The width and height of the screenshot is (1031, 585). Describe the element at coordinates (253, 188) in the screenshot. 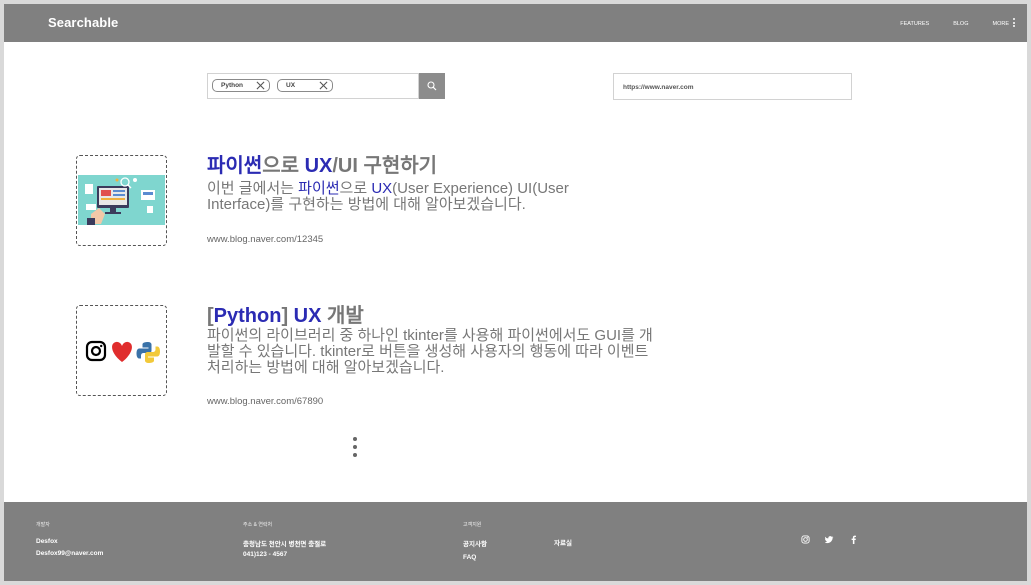

I see `desc-text: 이번 글에서는` at that location.